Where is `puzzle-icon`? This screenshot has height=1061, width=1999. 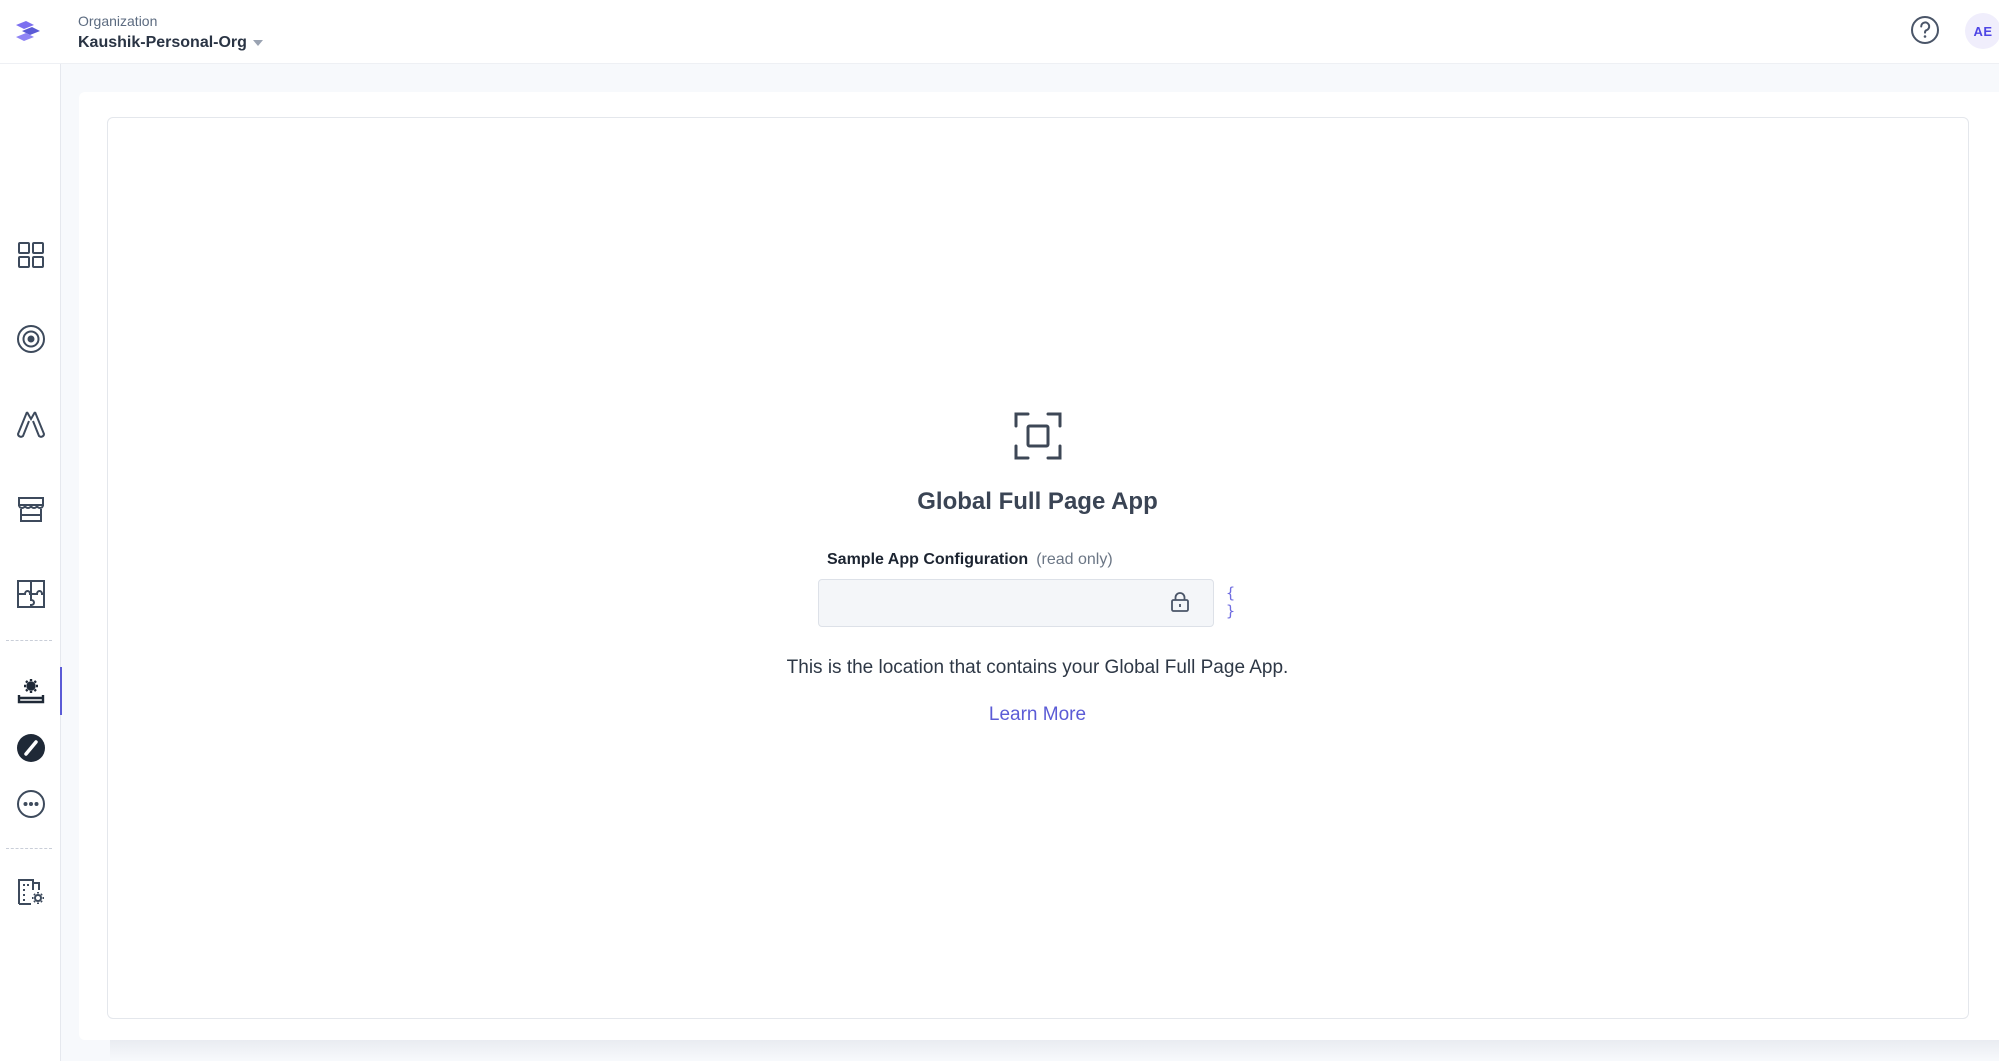
puzzle-icon is located at coordinates (30, 594).